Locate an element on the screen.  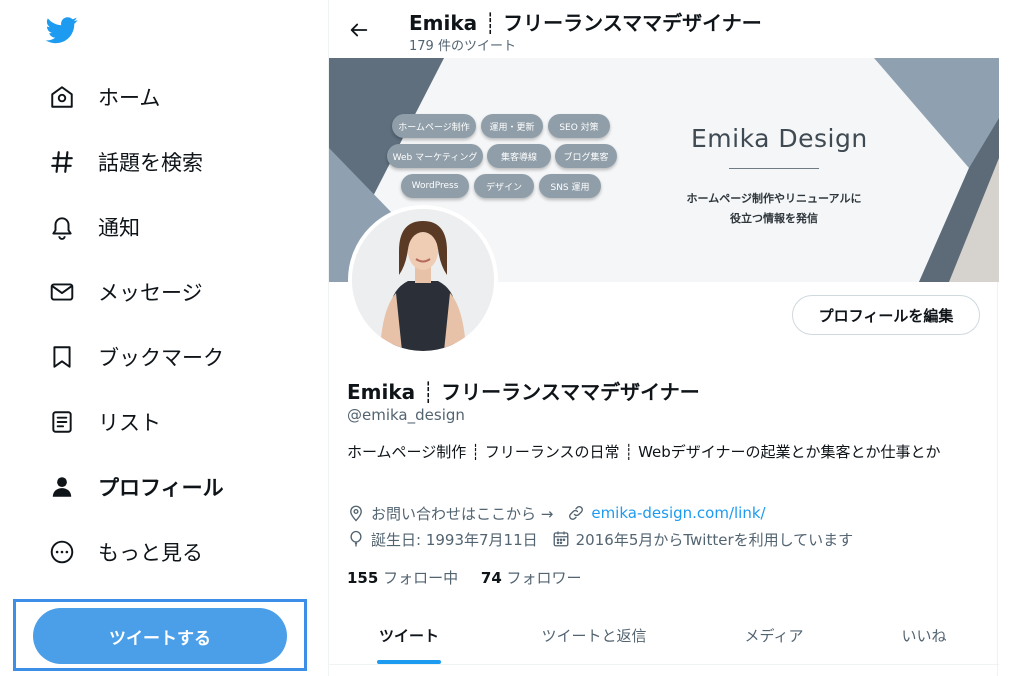
active-tab-indicator is located at coordinates (409, 662).